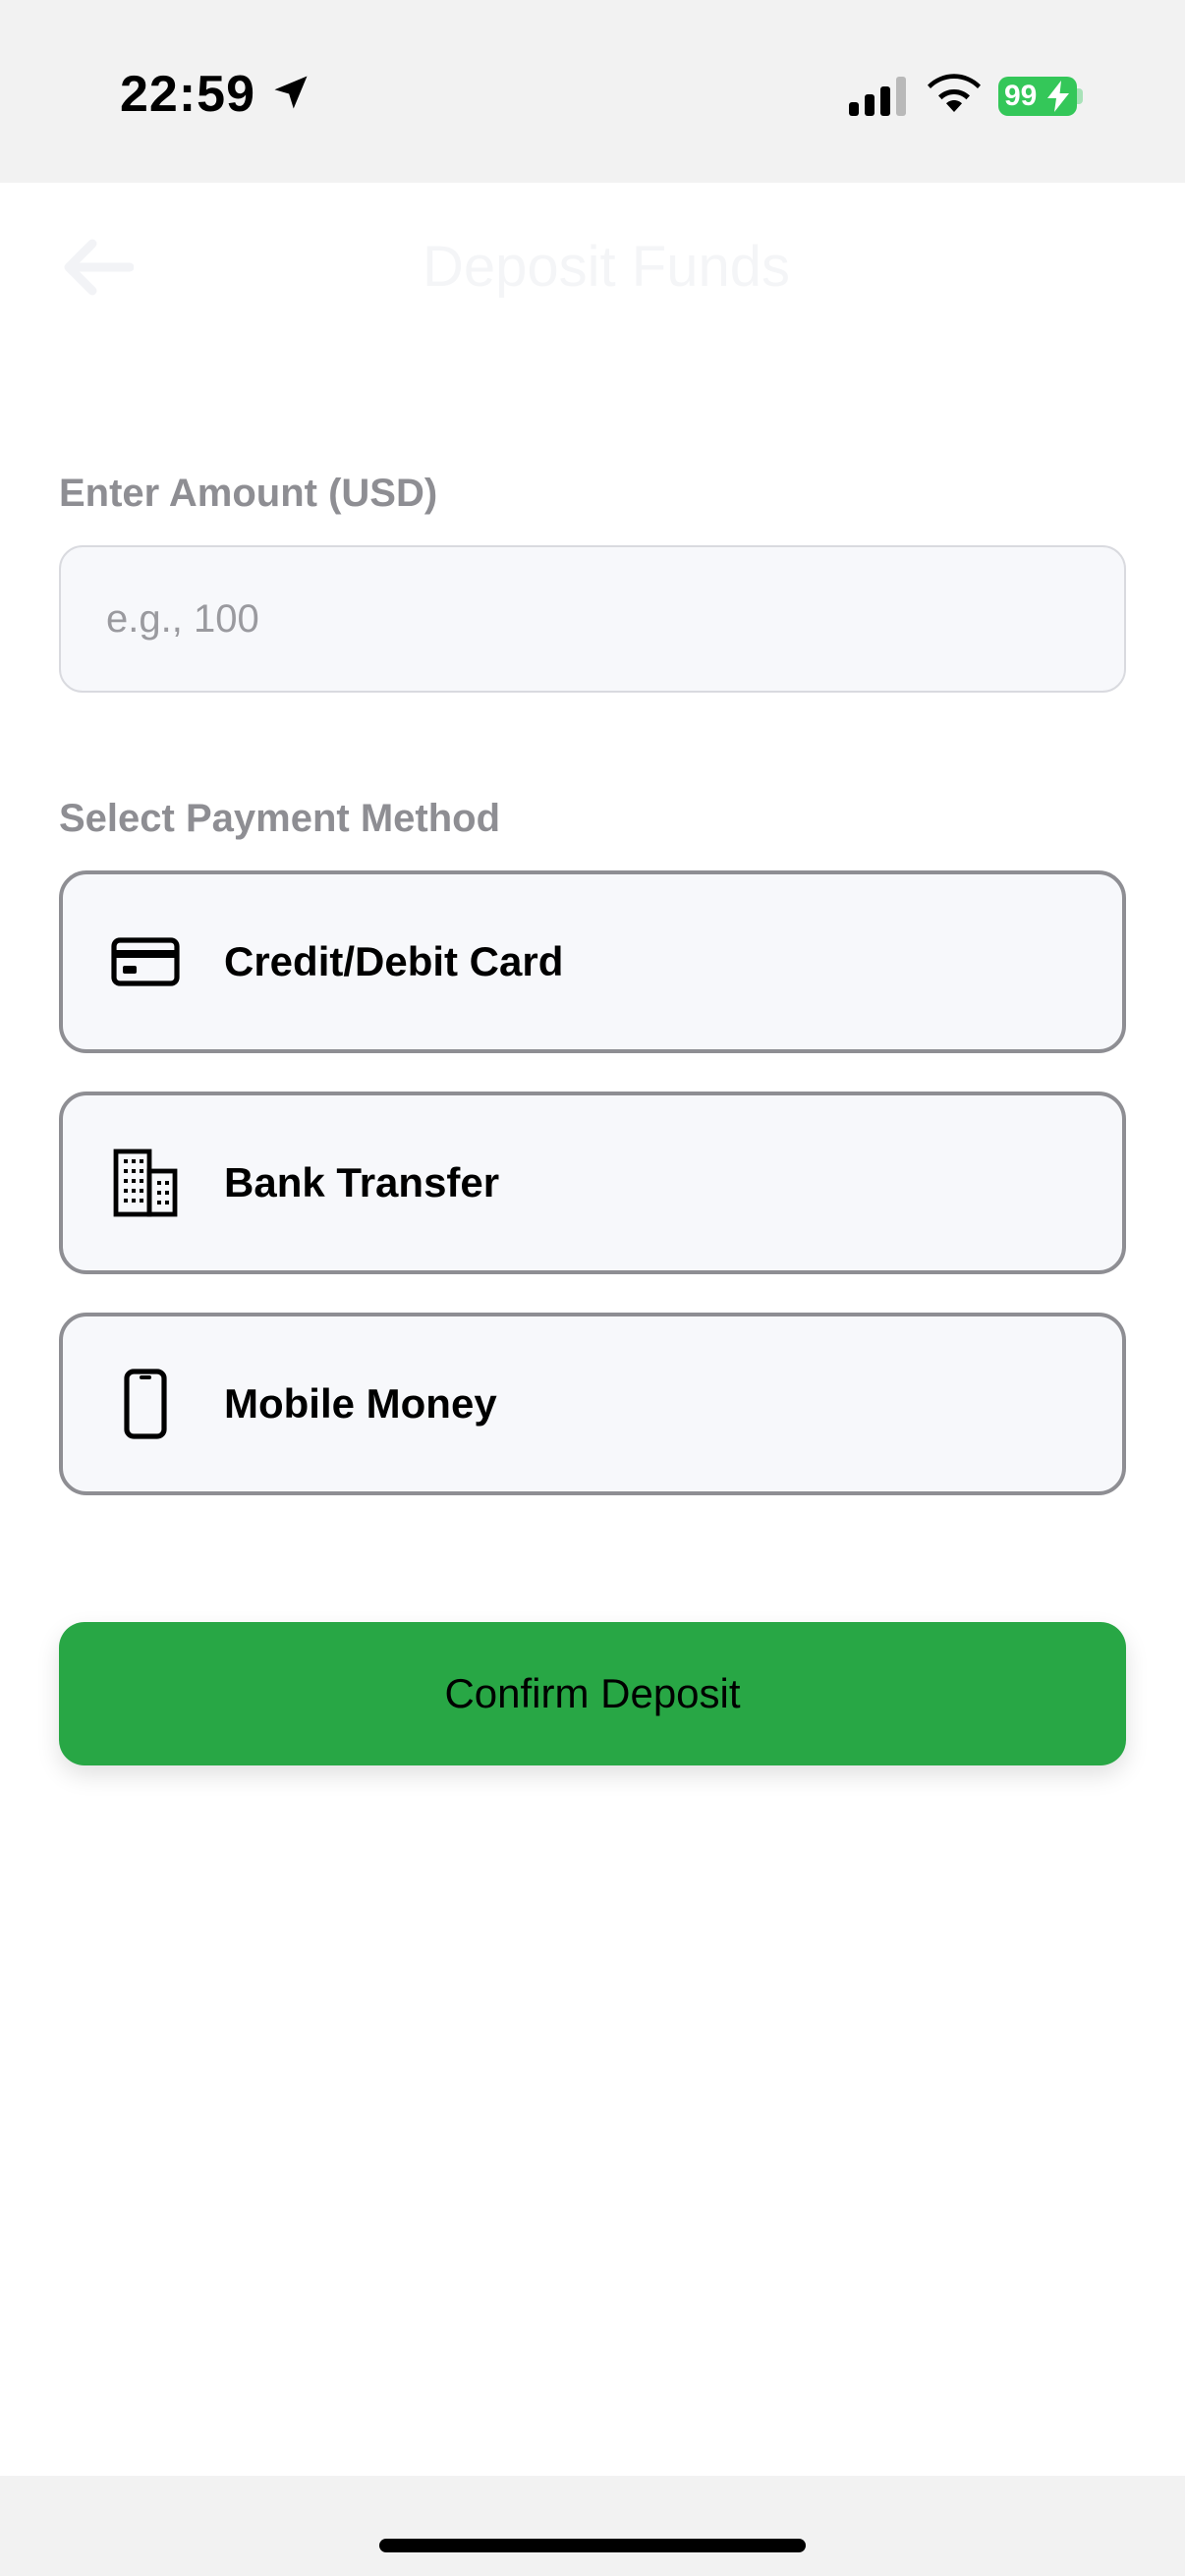 The height and width of the screenshot is (2576, 1185). Describe the element at coordinates (592, 1404) in the screenshot. I see `payment-option-mobile-money: Mobile Money` at that location.